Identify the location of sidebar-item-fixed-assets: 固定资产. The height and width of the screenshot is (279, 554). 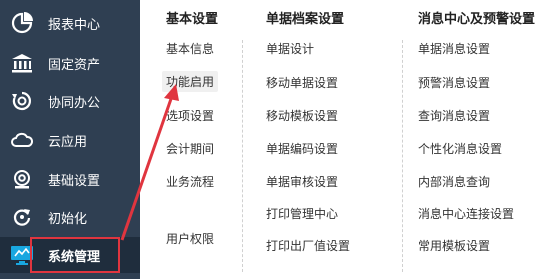
(70, 63).